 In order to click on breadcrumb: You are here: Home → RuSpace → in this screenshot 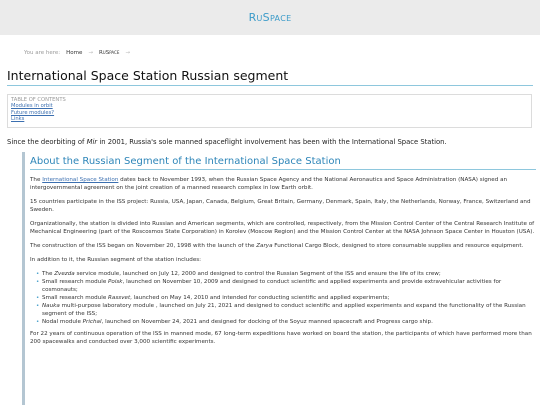, I will do `click(77, 53)`.